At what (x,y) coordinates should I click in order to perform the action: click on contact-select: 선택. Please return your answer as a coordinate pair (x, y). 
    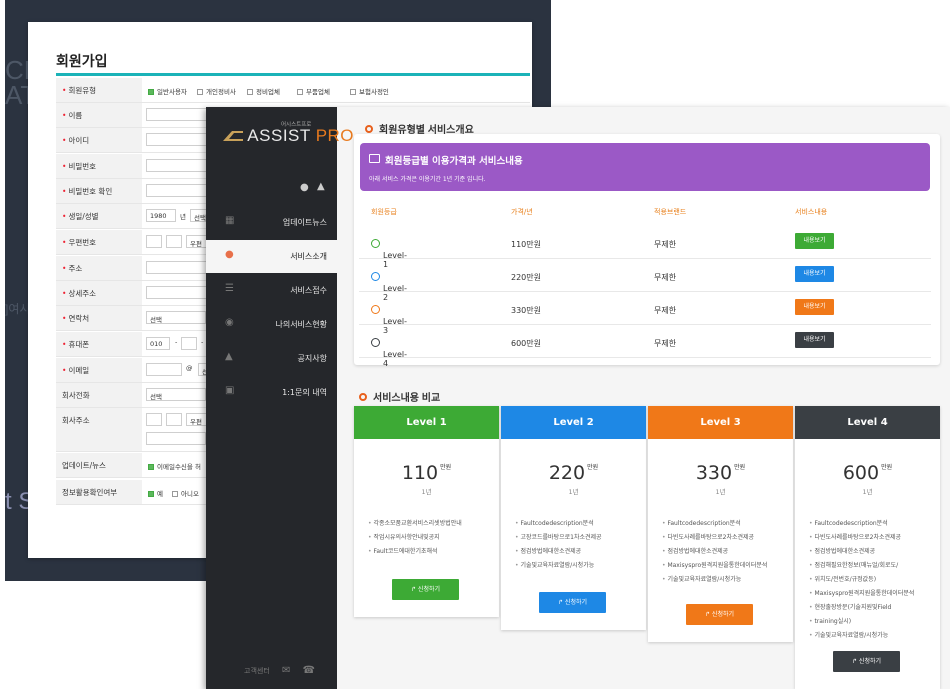
    Looking at the image, I should click on (176, 317).